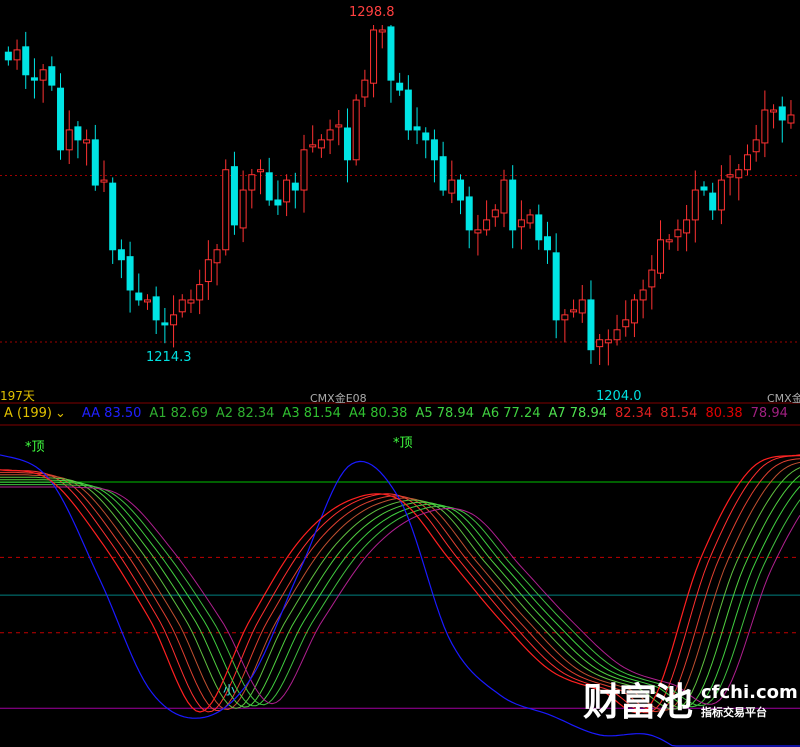  I want to click on top-marker-2: *顶, so click(403, 443).